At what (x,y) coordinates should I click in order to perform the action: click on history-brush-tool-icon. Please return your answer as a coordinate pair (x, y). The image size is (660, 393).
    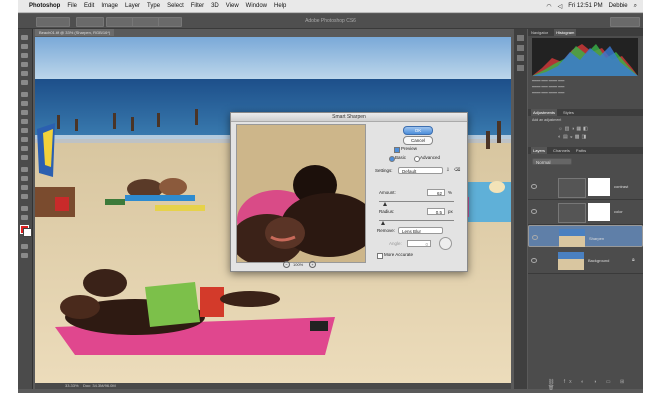
    Looking at the image, I should click on (24, 121).